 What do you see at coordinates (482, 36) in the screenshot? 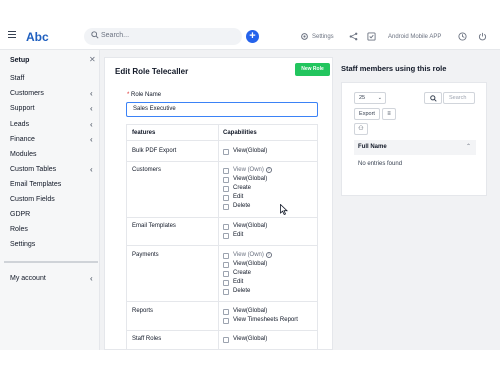
I see `power-icon` at bounding box center [482, 36].